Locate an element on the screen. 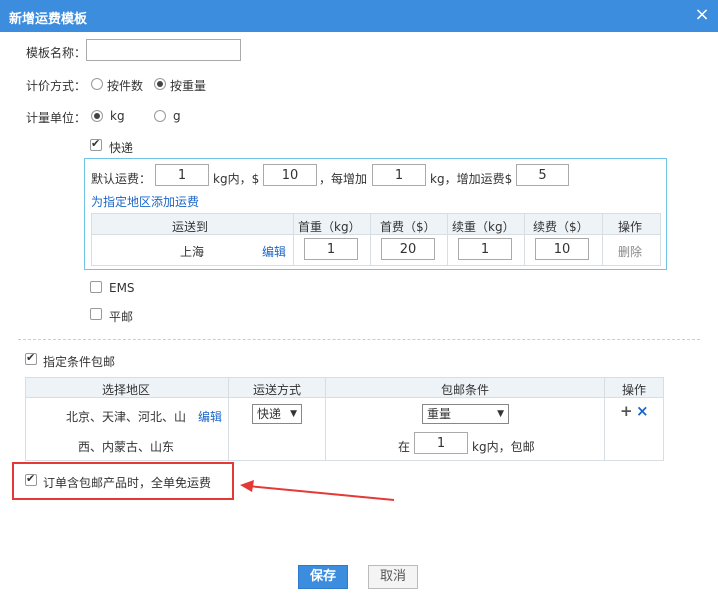 This screenshot has width=718, height=604. add-fee-text: kg，增加运费$ is located at coordinates (471, 179).